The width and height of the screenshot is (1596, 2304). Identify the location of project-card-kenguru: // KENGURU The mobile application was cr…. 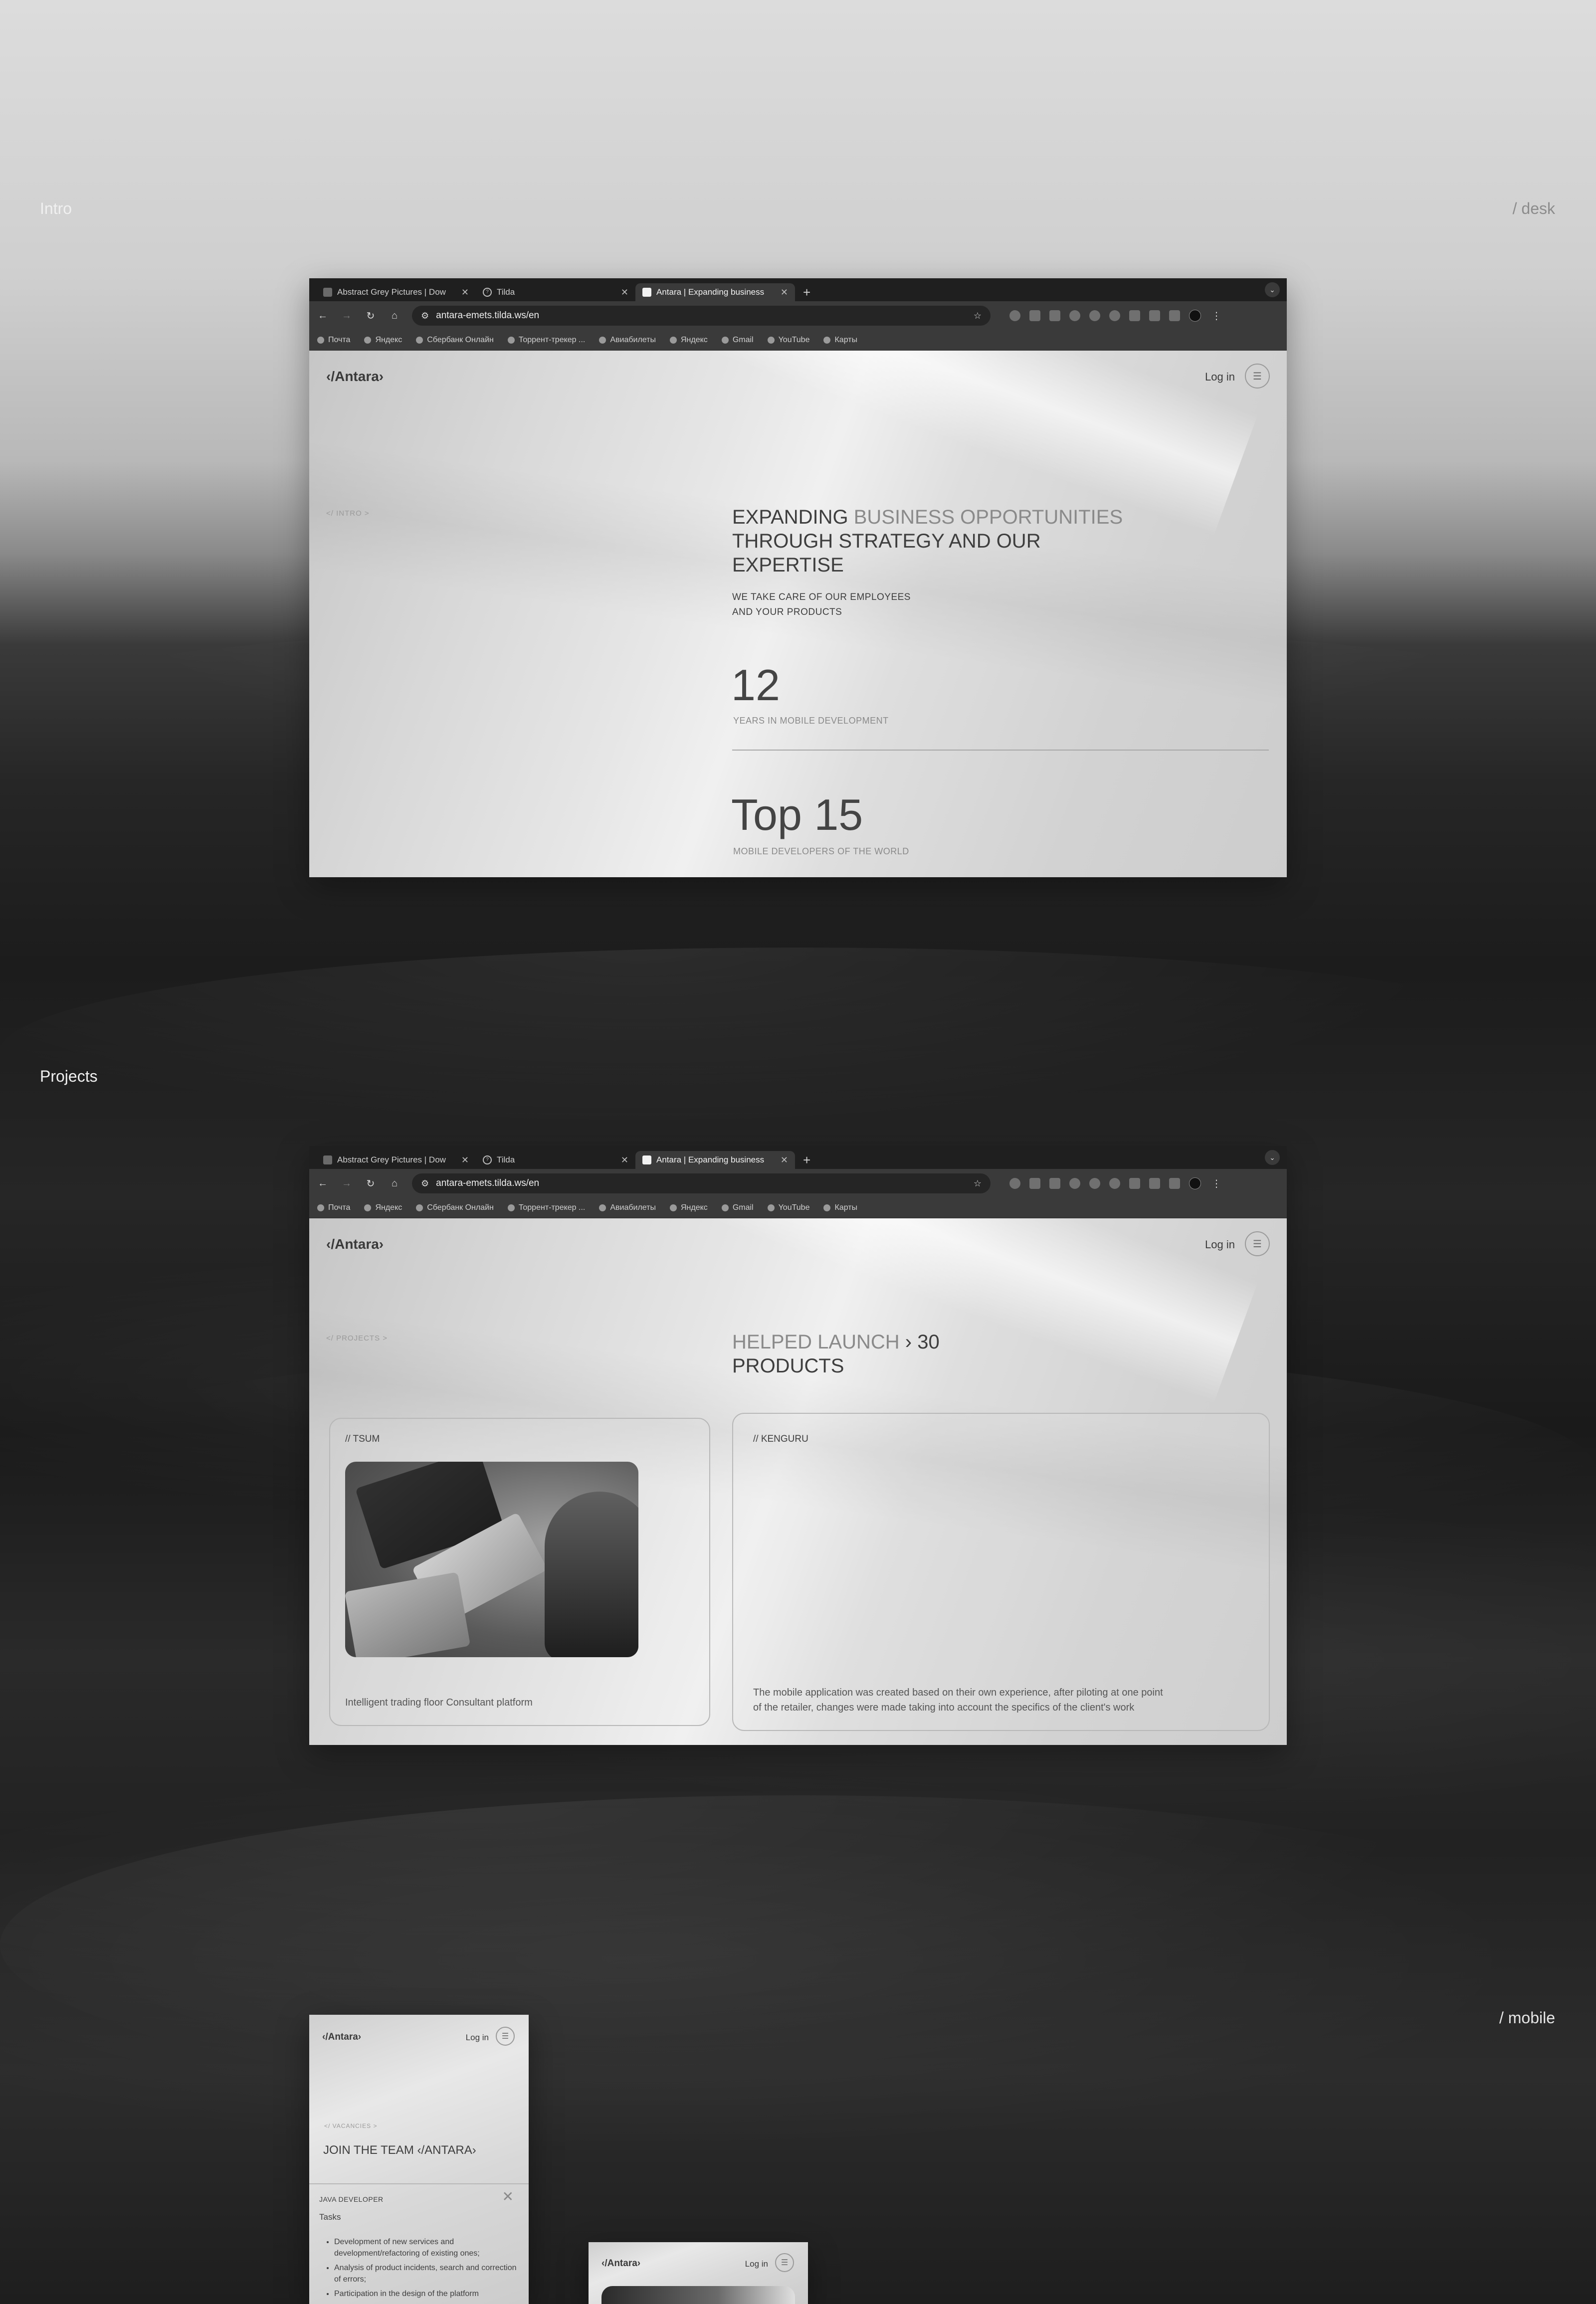
(1001, 1572).